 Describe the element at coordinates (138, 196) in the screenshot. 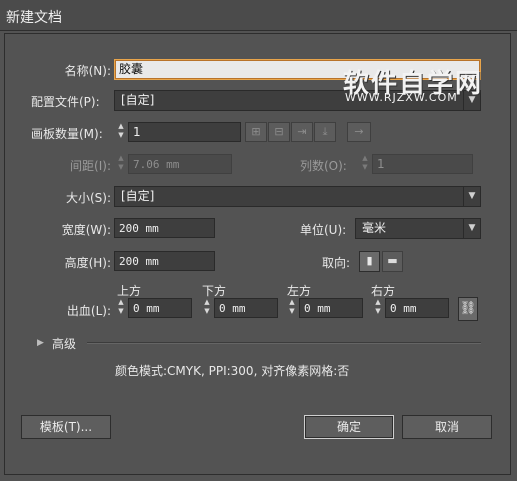

I see `size-value: [自定]` at that location.